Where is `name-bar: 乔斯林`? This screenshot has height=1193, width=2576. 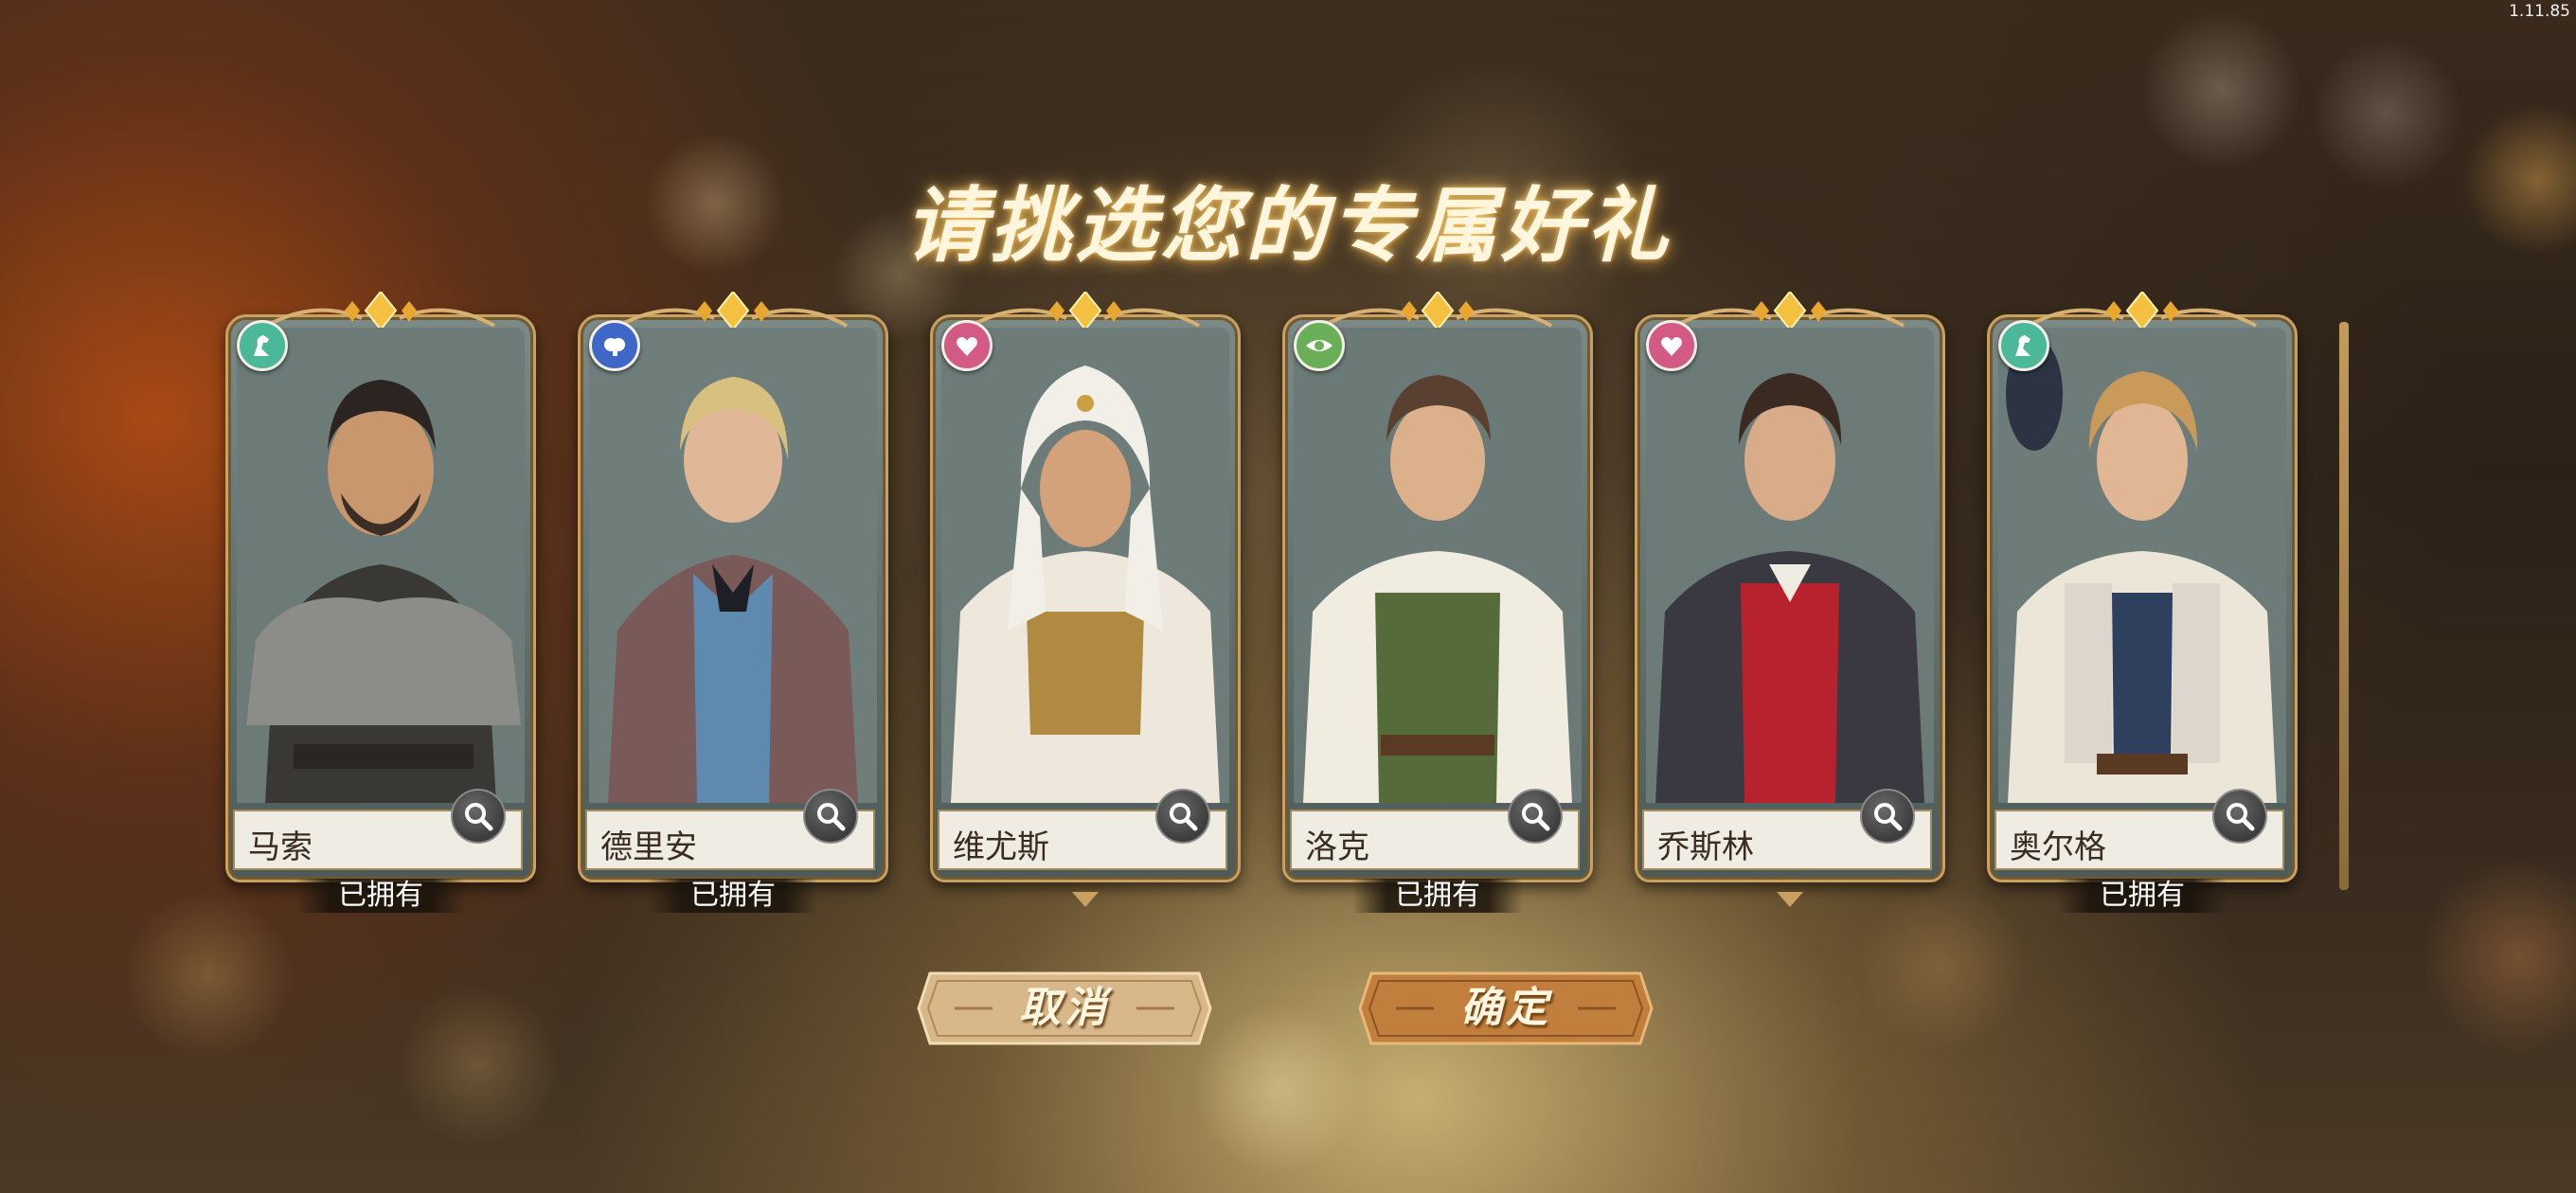
name-bar: 乔斯林 is located at coordinates (1787, 829).